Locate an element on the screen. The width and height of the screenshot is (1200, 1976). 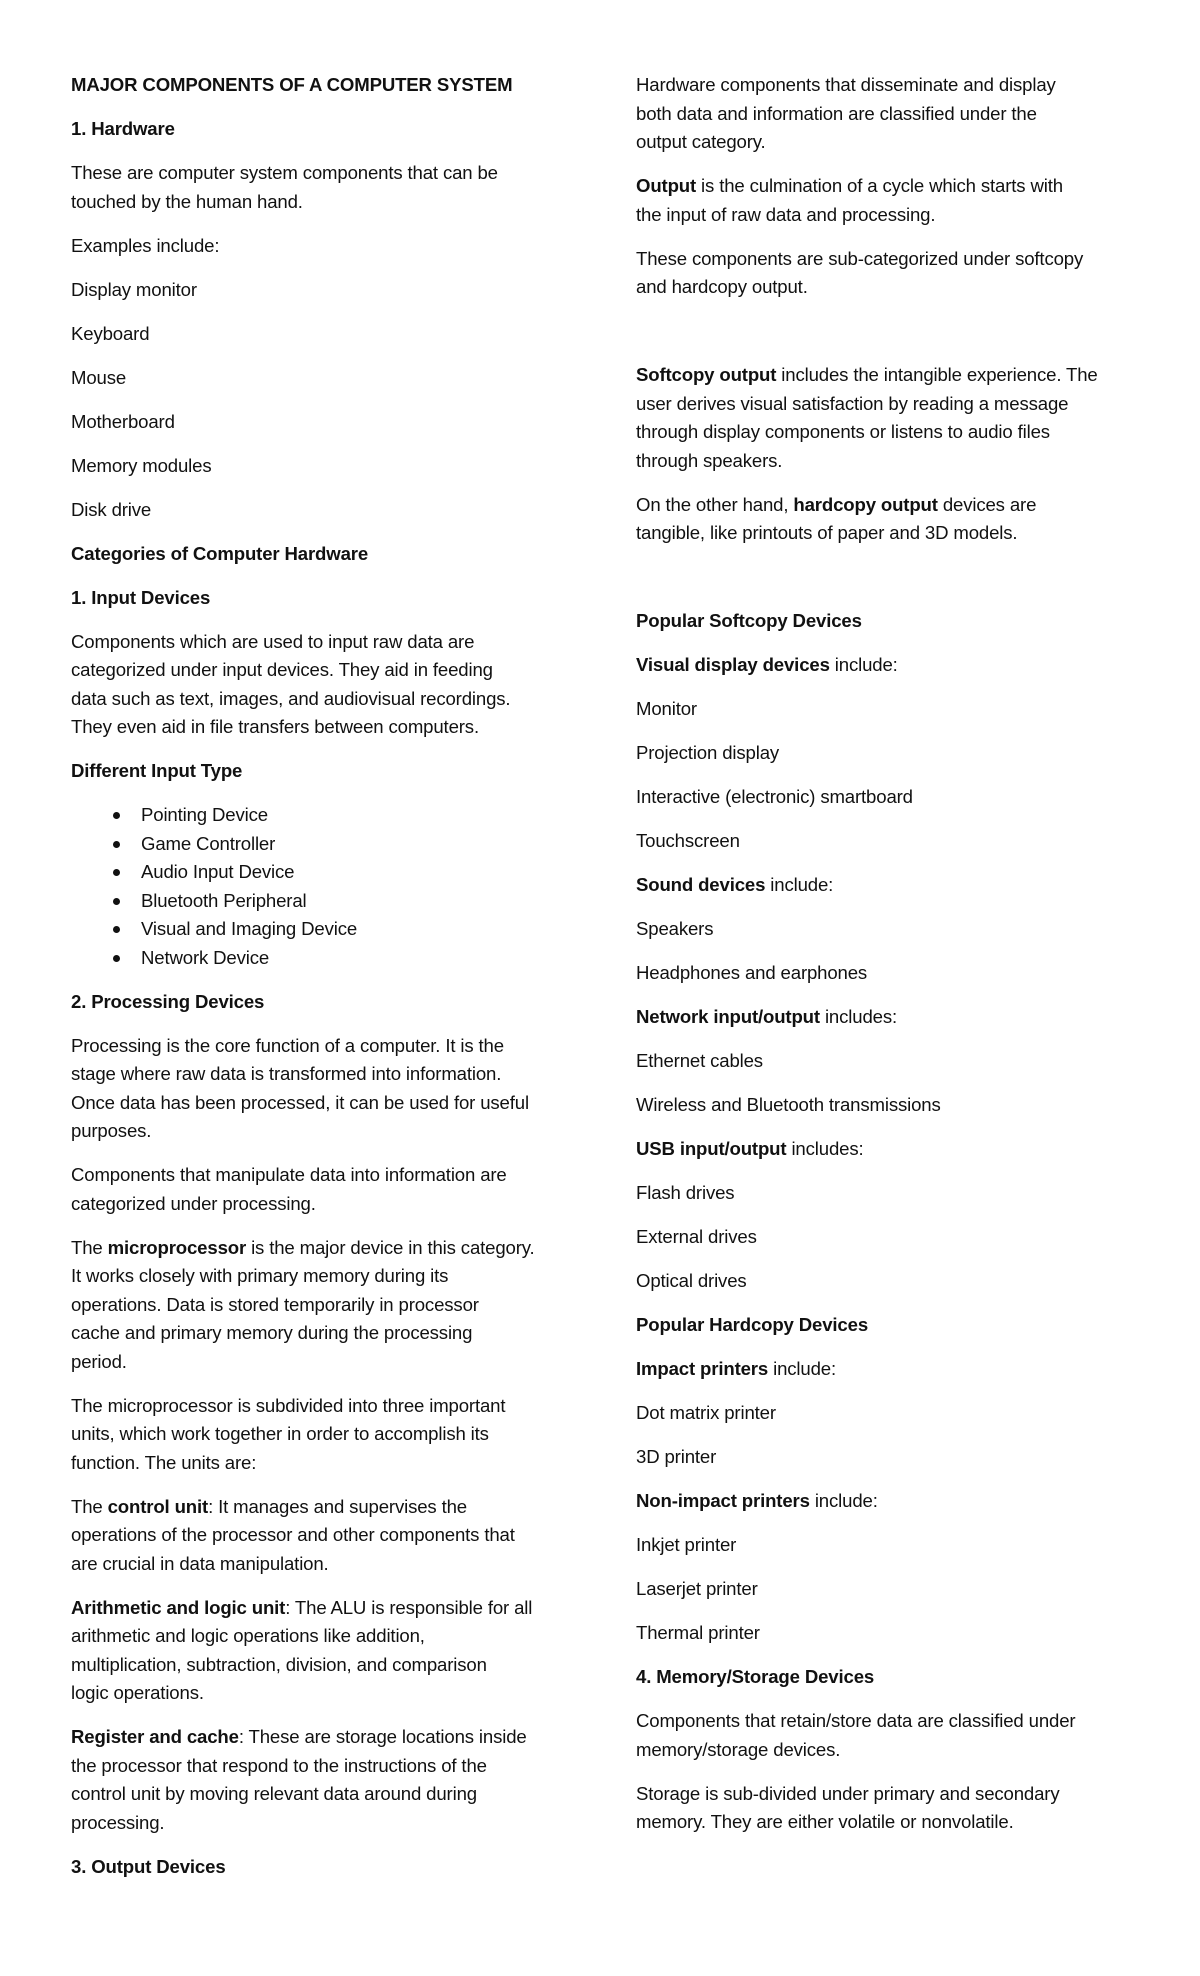
text: Monitor is located at coordinates (666, 708).